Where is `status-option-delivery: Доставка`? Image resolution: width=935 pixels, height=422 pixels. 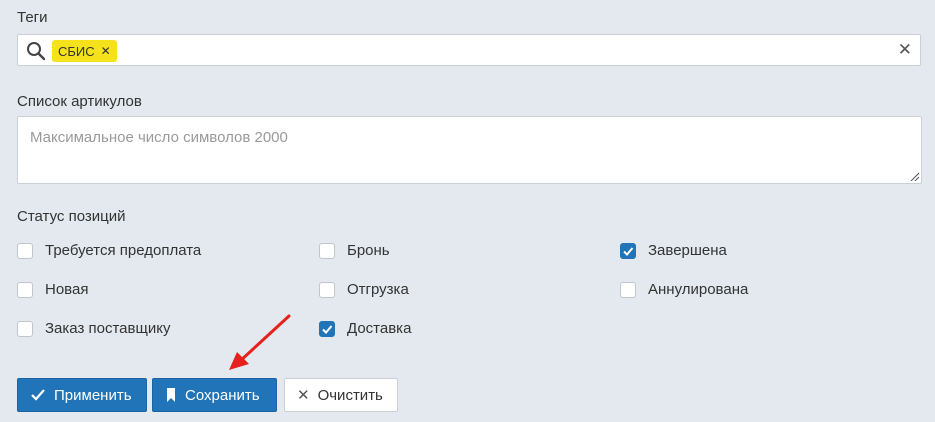
status-option-delivery: Доставка is located at coordinates (365, 328).